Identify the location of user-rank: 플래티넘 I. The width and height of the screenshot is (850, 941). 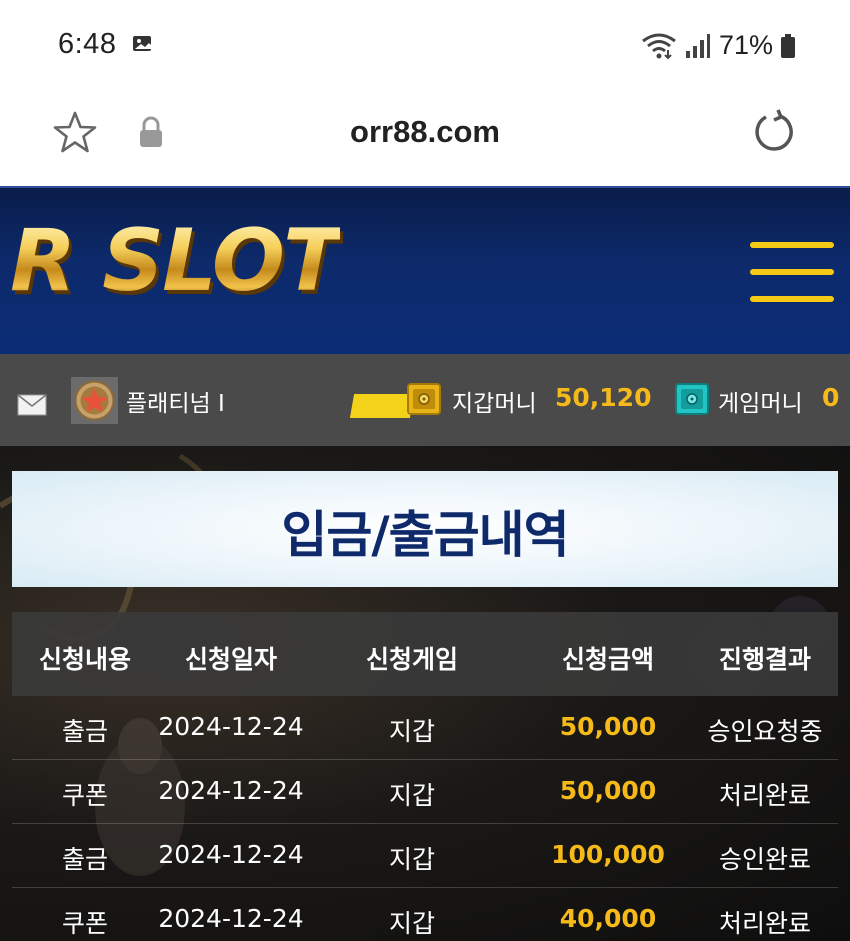
(175, 404).